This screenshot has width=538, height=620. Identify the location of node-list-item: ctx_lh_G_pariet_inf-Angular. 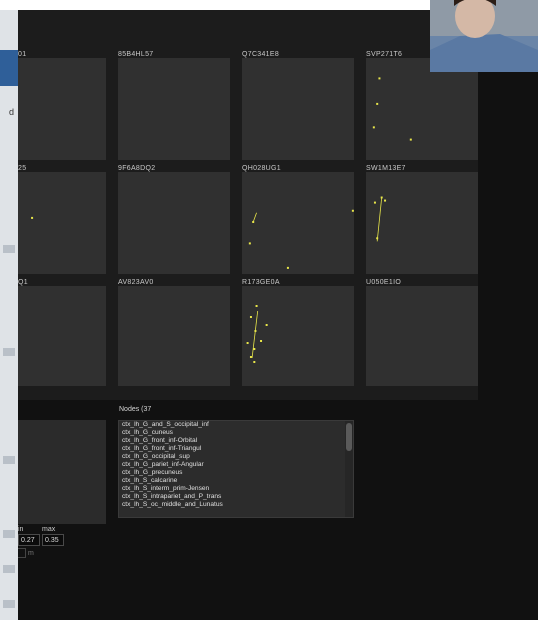
(236, 465).